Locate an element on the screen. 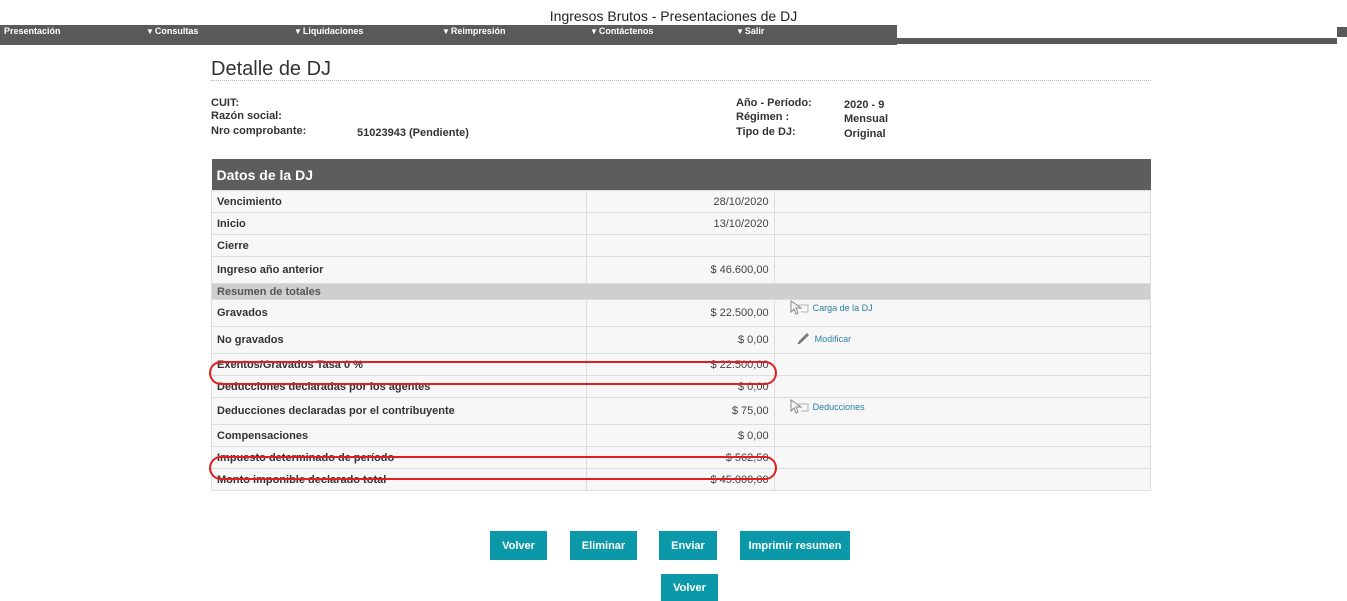 The width and height of the screenshot is (1347, 601). action-label: Modificar is located at coordinates (833, 338).